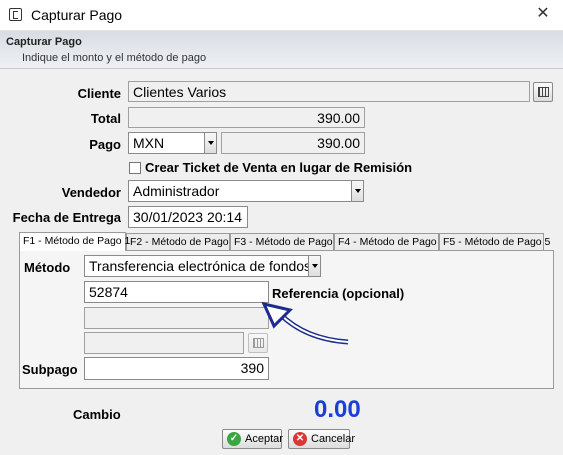 This screenshot has width=563, height=455. Describe the element at coordinates (105, 118) in the screenshot. I see `total-label: Total` at that location.